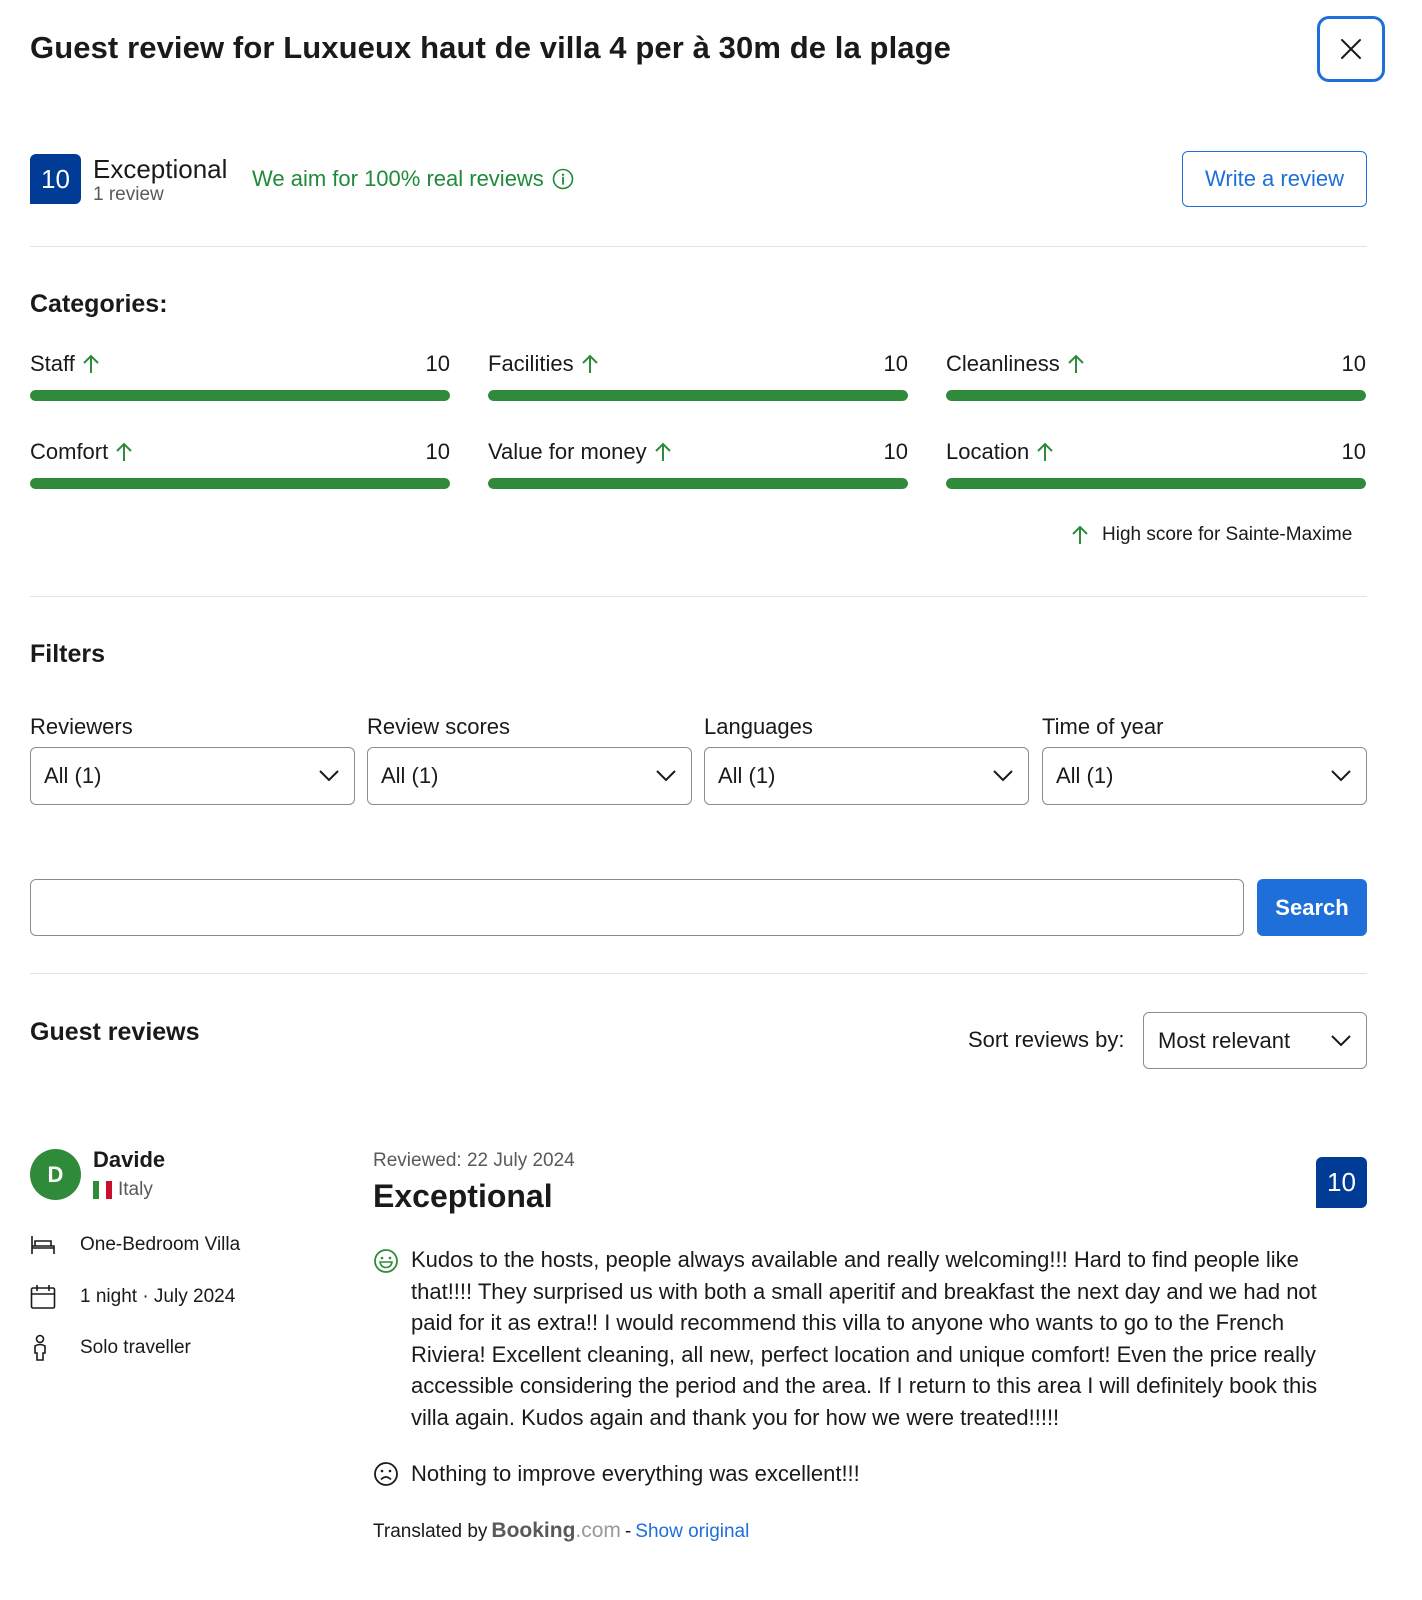 This screenshot has height=1600, width=1422. Describe the element at coordinates (129, 1159) in the screenshot. I see `reviewer-name: Davide` at that location.